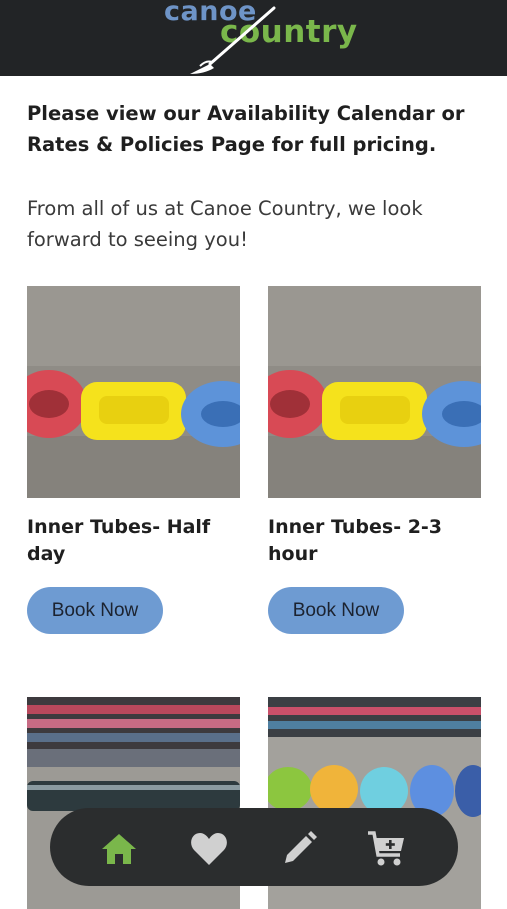 Image resolution: width=507 pixels, height=909 pixels. Describe the element at coordinates (209, 849) in the screenshot. I see `heart-icon` at that location.